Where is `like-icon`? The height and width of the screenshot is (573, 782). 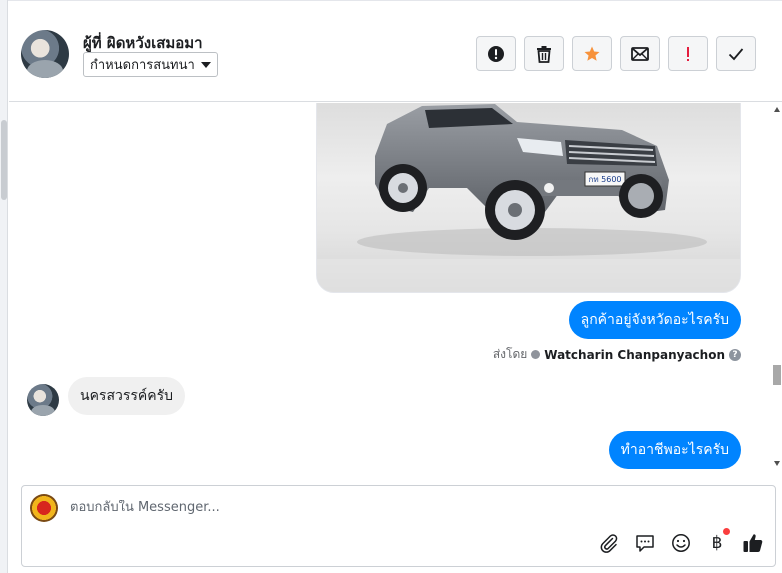
like-icon is located at coordinates (753, 543).